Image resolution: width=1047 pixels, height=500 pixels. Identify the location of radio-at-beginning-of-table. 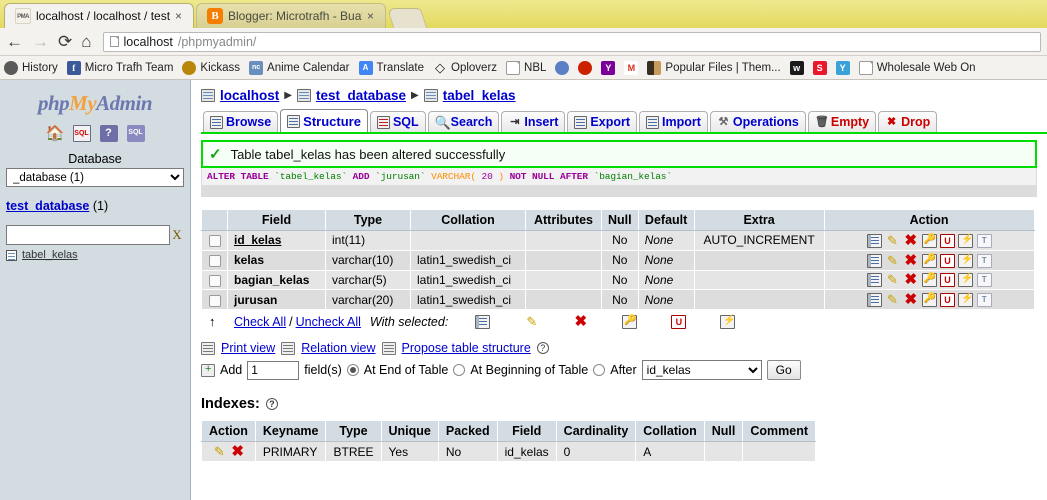
(459, 370).